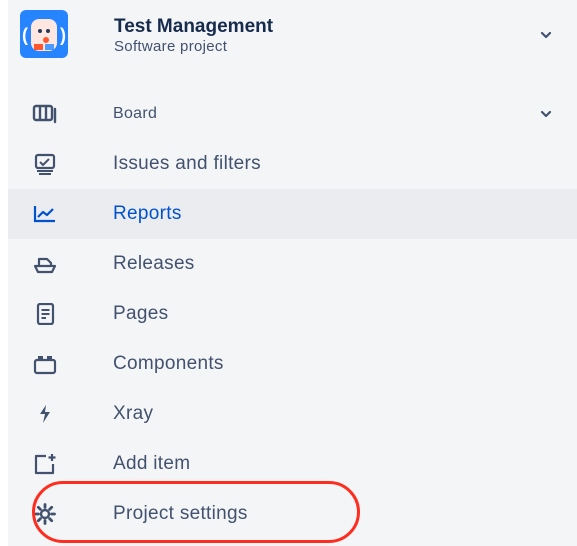  Describe the element at coordinates (147, 213) in the screenshot. I see `sidebar-item-label: Reports` at that location.